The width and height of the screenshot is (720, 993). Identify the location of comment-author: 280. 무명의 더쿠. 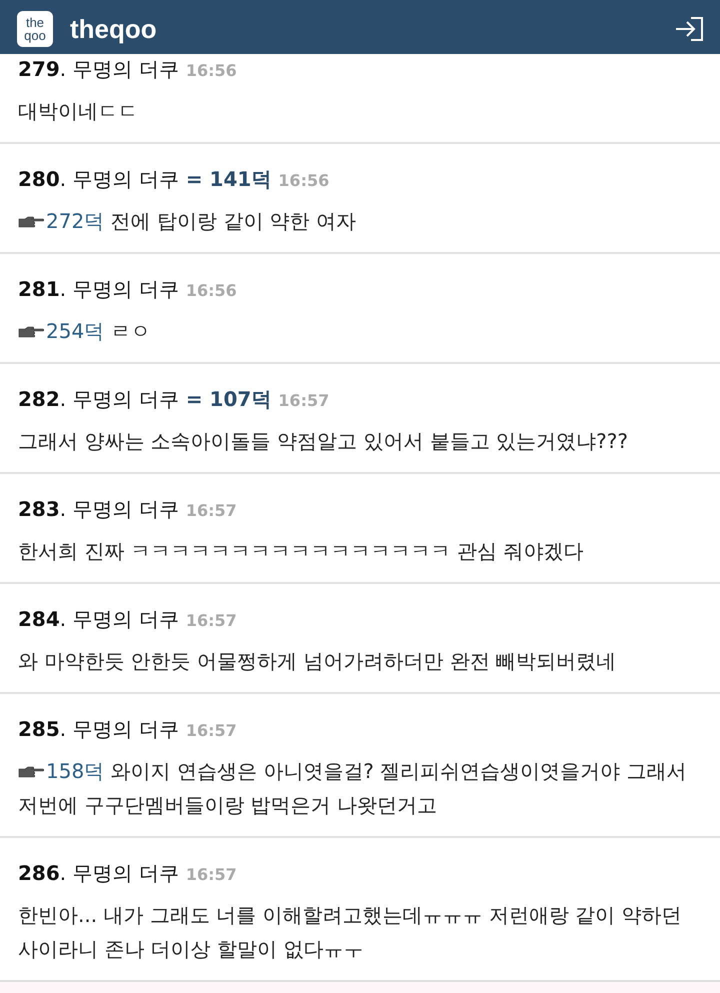
(98, 179).